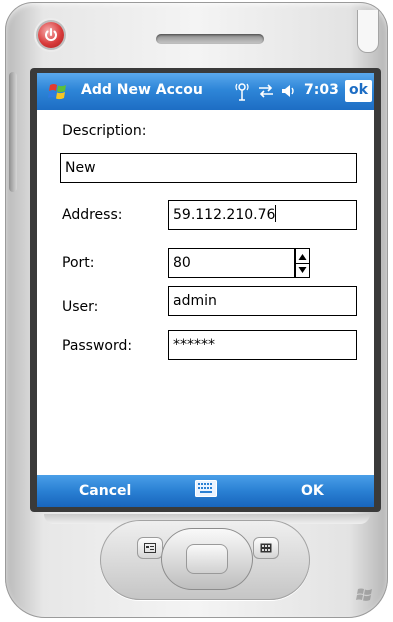 Image resolution: width=393 pixels, height=622 pixels. What do you see at coordinates (142, 90) in the screenshot?
I see `window-title: Add New Accou` at bounding box center [142, 90].